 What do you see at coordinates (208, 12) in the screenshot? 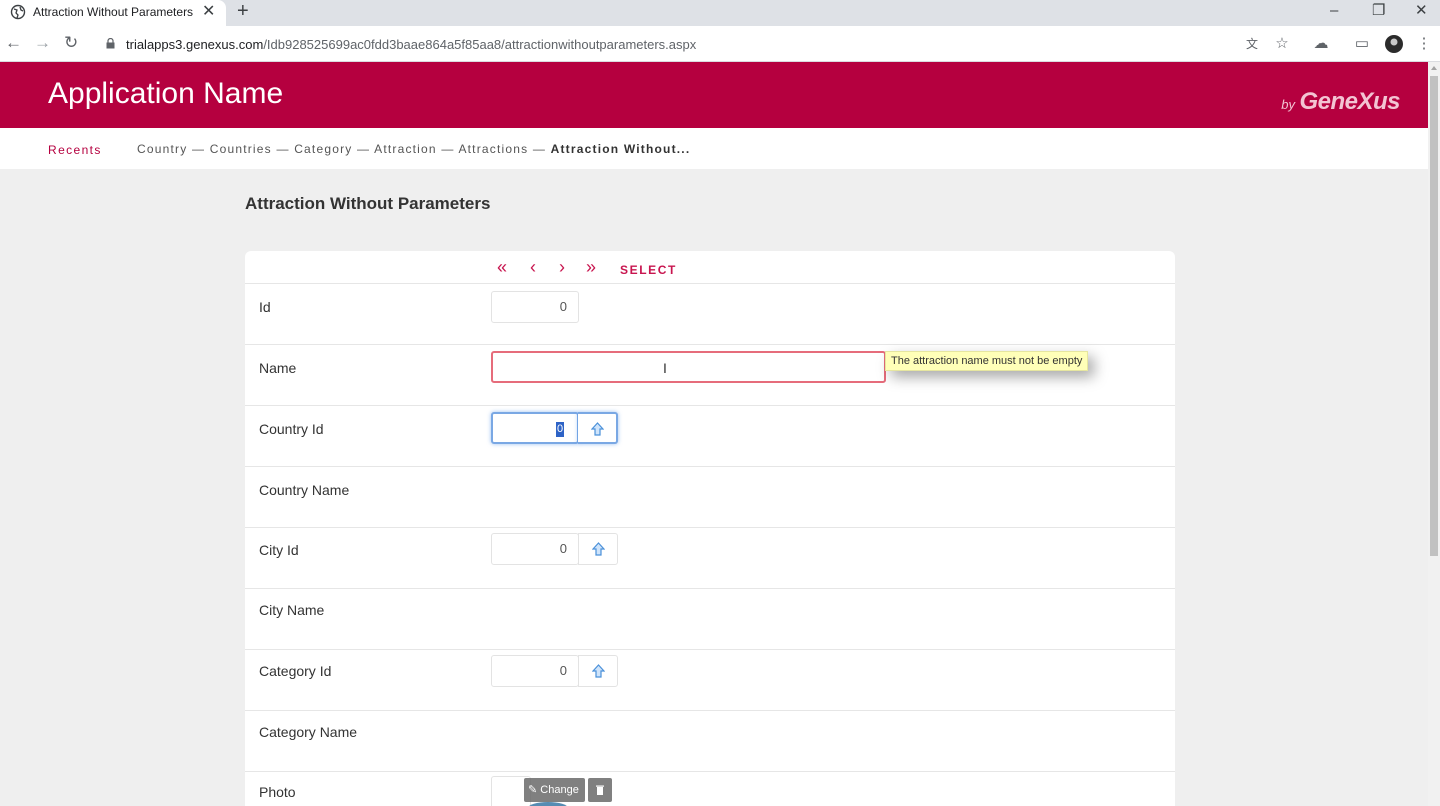
I see `tab-close-icon: ✕` at bounding box center [208, 12].